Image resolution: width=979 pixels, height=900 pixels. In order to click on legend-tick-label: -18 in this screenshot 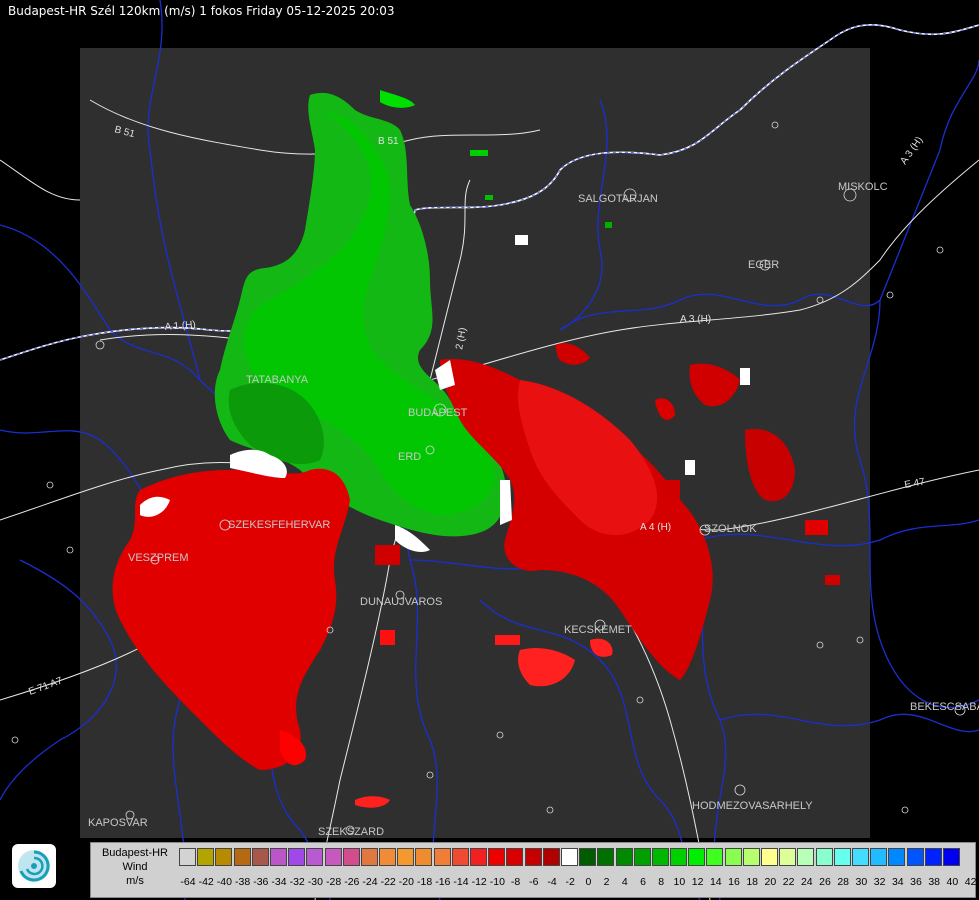, I will do `click(425, 882)`.